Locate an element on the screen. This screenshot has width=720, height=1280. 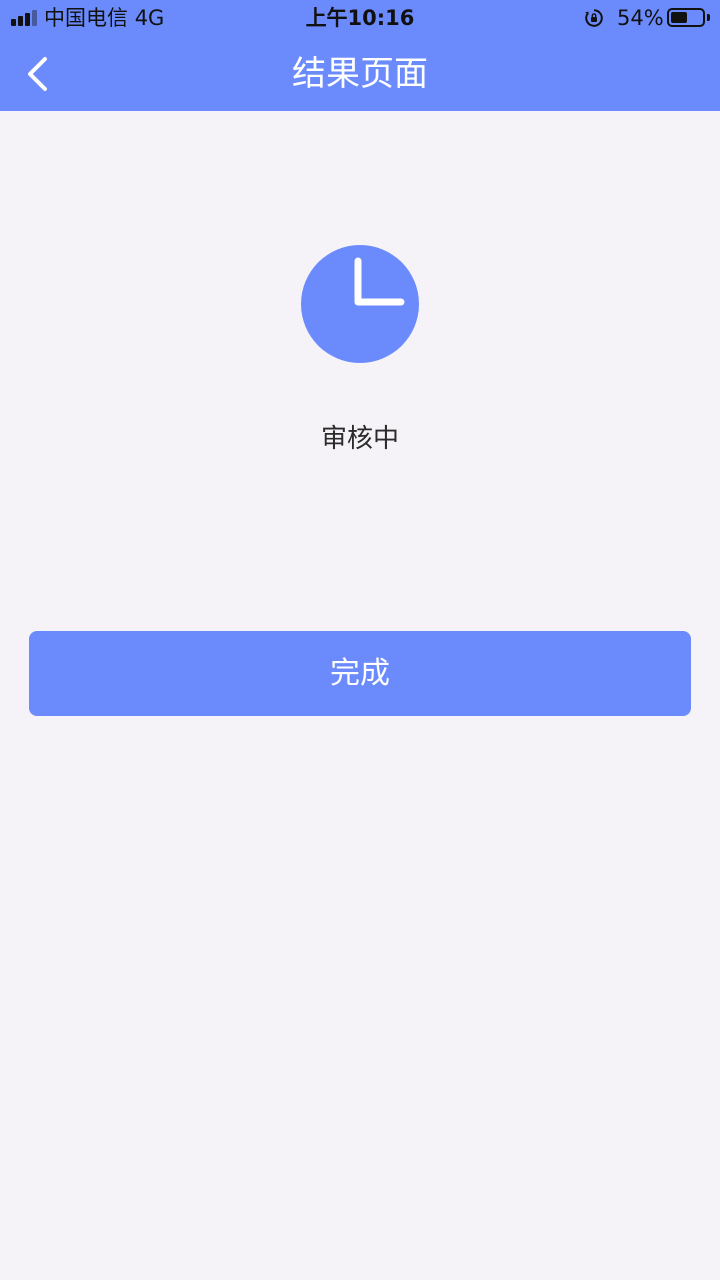
status-bar: 中国电信 4G 上午10:16 54% is located at coordinates (360, 18).